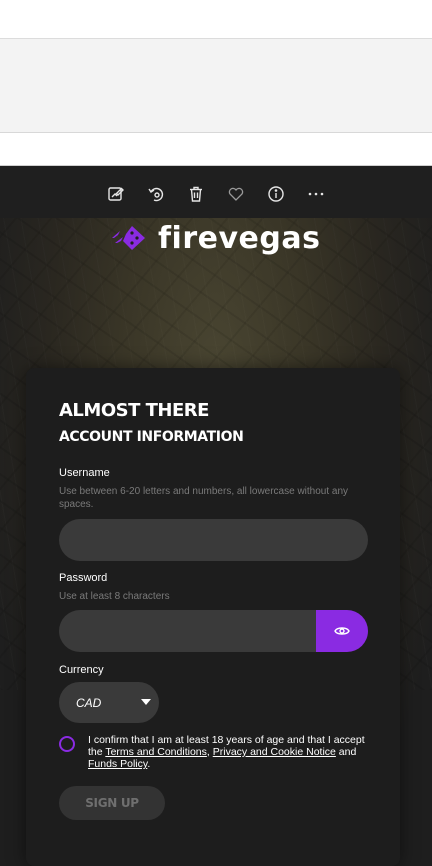 This screenshot has height=866, width=432. Describe the element at coordinates (156, 194) in the screenshot. I see `rotate-icon` at that location.